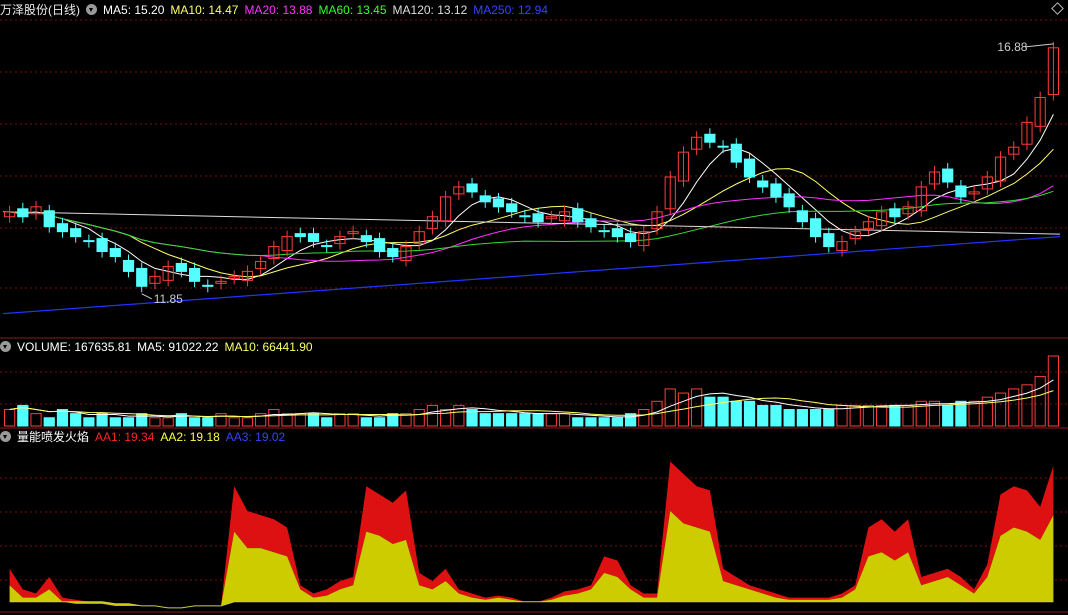  What do you see at coordinates (5, 346) in the screenshot?
I see `volume-menu-icon` at bounding box center [5, 346].